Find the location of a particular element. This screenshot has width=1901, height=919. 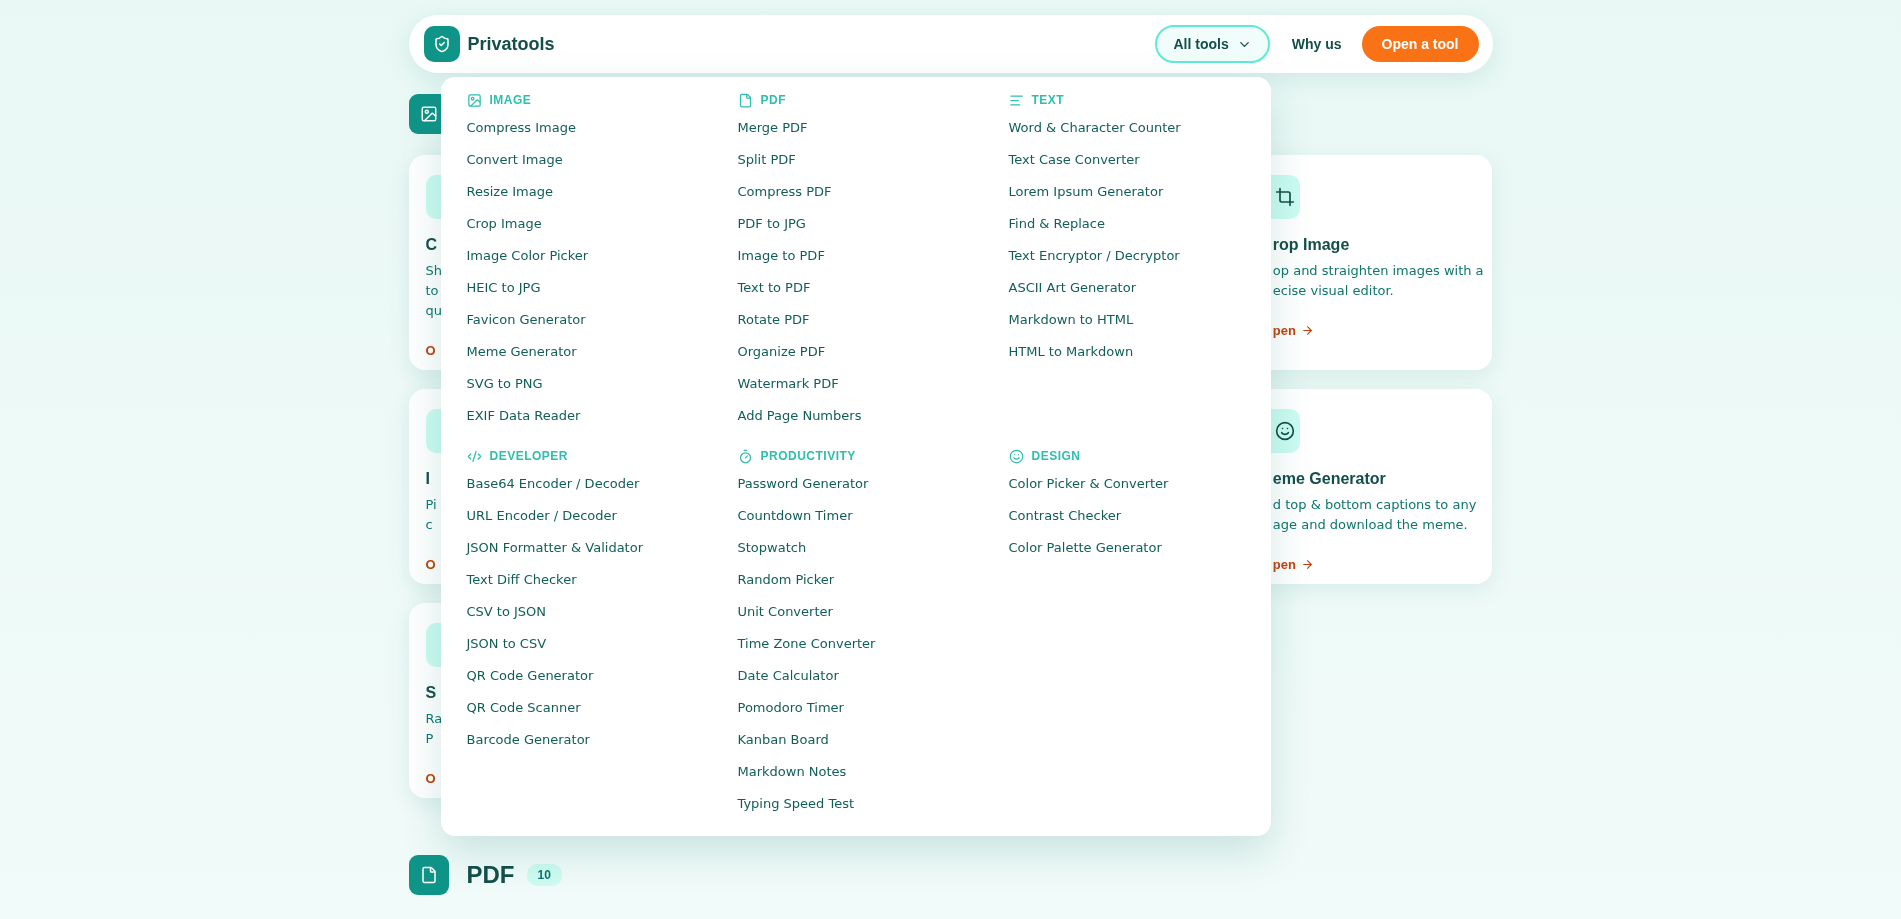

card-description: qu is located at coordinates (433, 311).